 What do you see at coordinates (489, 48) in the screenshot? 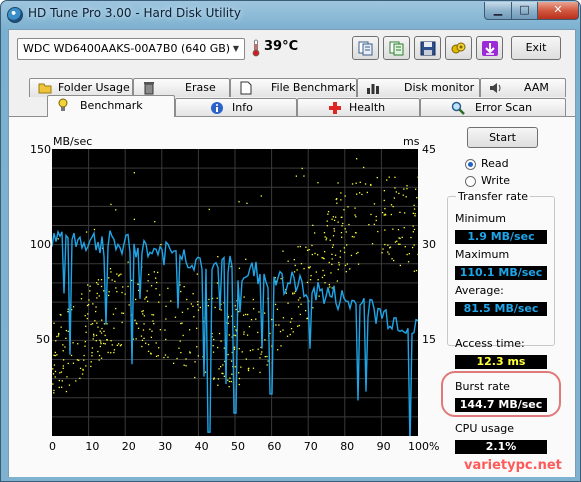
I see `download-button` at bounding box center [489, 48].